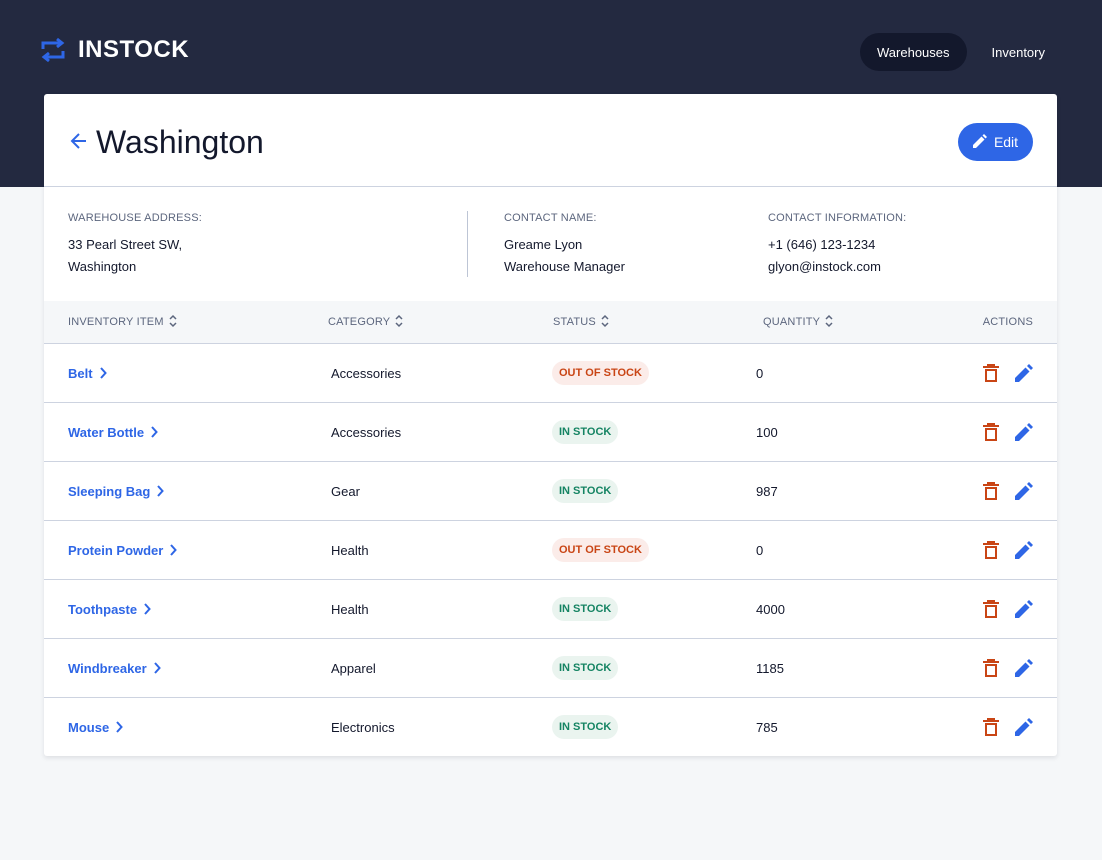 This screenshot has height=860, width=1102. Describe the element at coordinates (134, 49) in the screenshot. I see `logo-text: INSTOCK` at that location.